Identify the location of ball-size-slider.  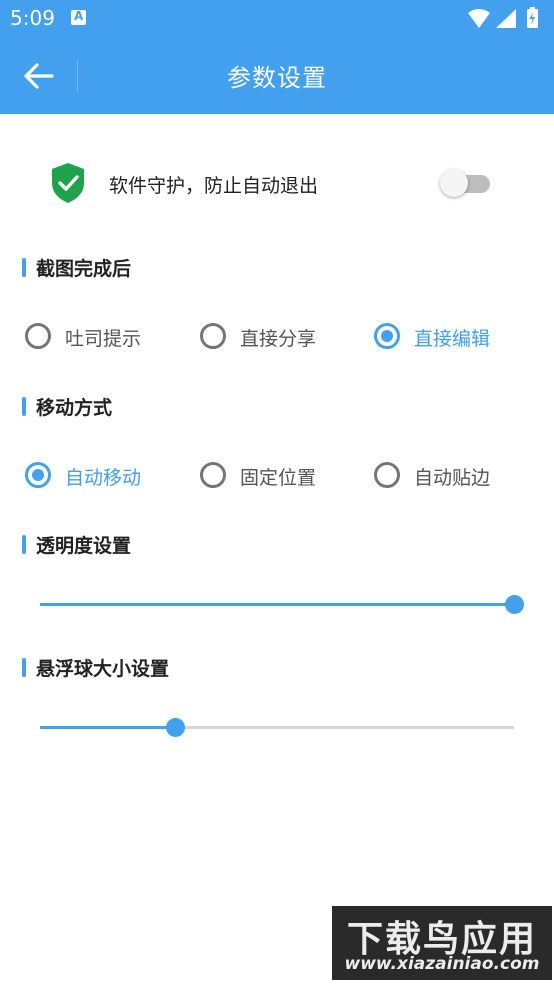
(277, 728).